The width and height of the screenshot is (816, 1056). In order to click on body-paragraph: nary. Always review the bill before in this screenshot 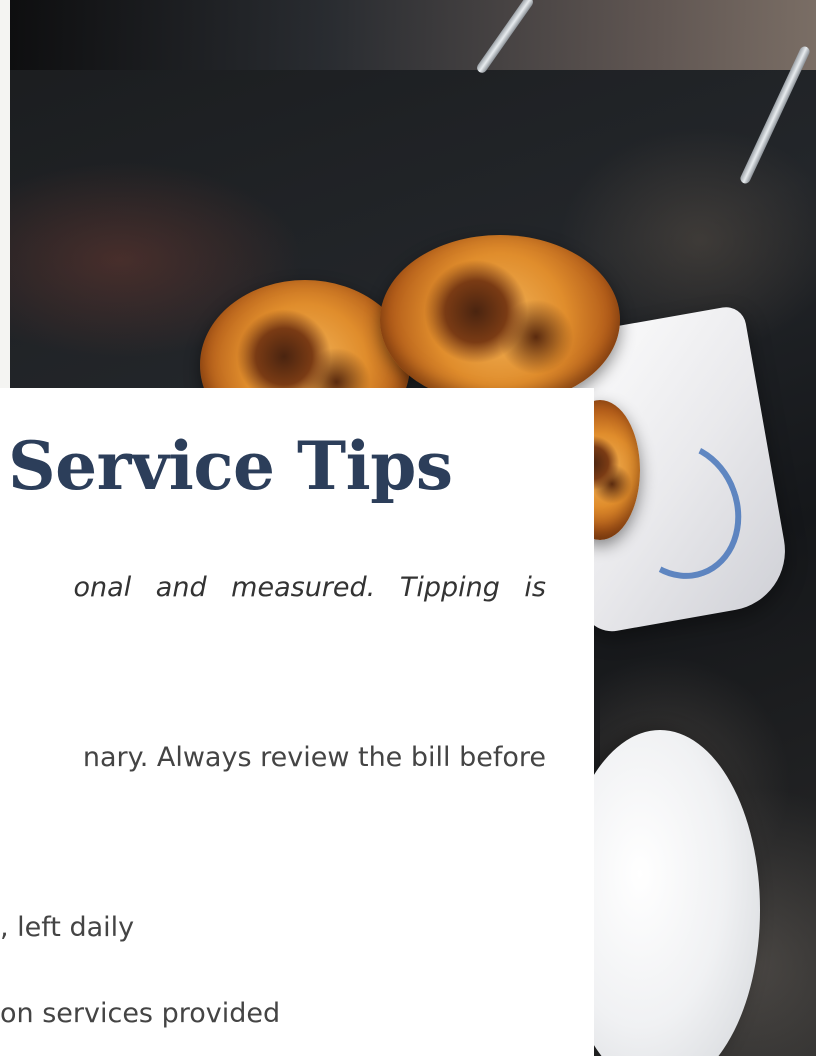, I will do `click(314, 757)`.